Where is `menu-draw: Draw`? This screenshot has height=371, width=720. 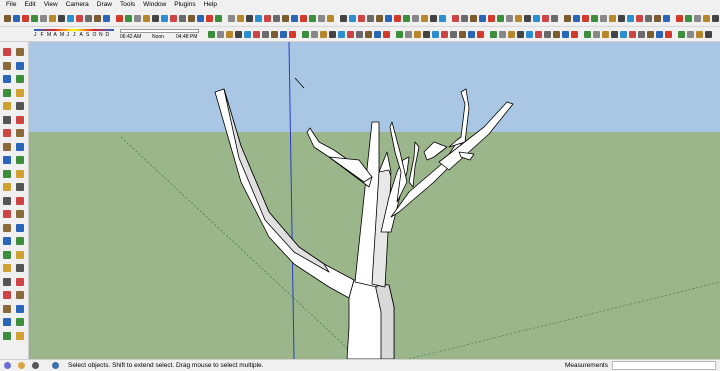 menu-draw: Draw is located at coordinates (104, 5).